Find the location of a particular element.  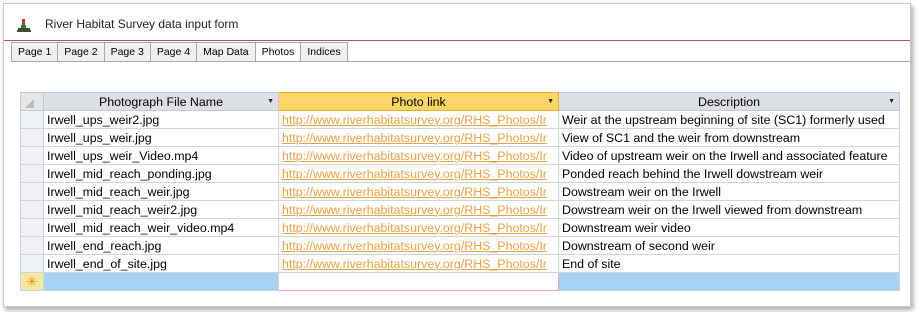

rhs-logo-icon is located at coordinates (24, 25).